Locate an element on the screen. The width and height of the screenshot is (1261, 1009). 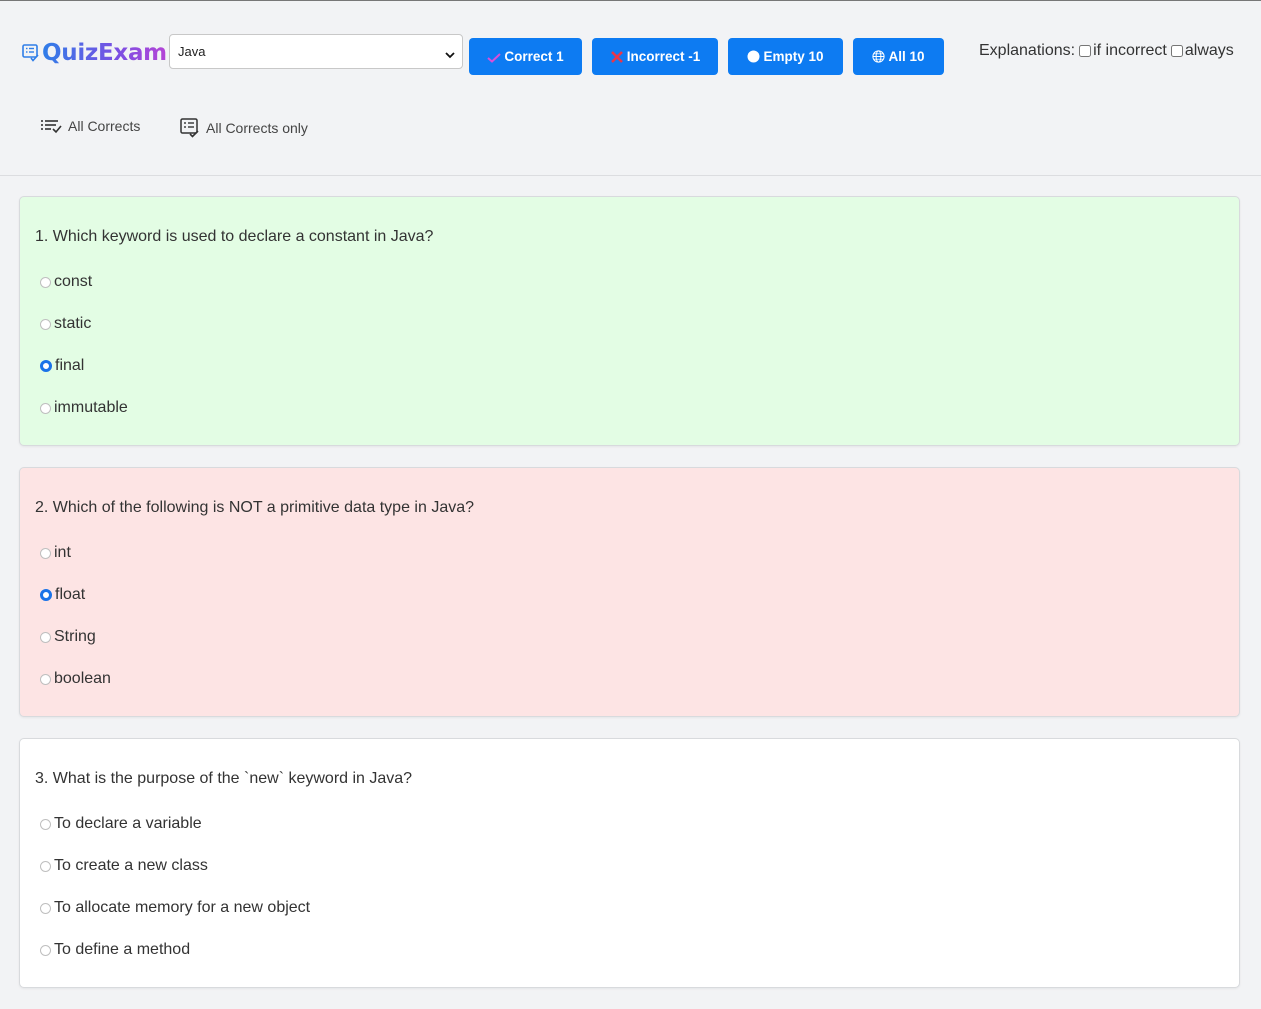
answer-option: static is located at coordinates (65, 324).